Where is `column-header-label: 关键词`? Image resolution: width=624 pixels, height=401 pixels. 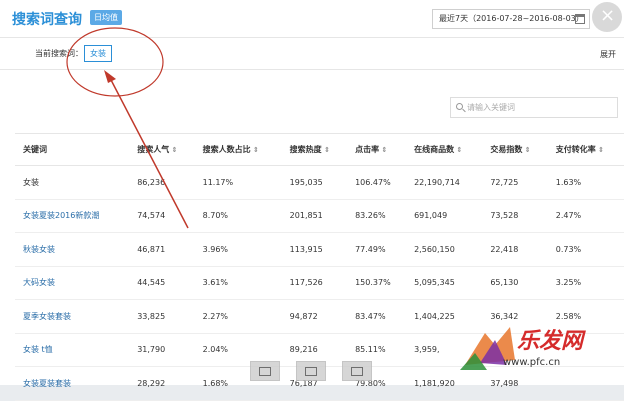
column-header-label: 关键词 is located at coordinates (35, 149).